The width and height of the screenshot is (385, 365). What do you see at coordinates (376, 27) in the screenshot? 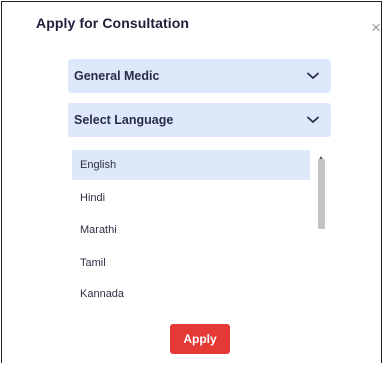
I see `close-icon: ×` at bounding box center [376, 27].